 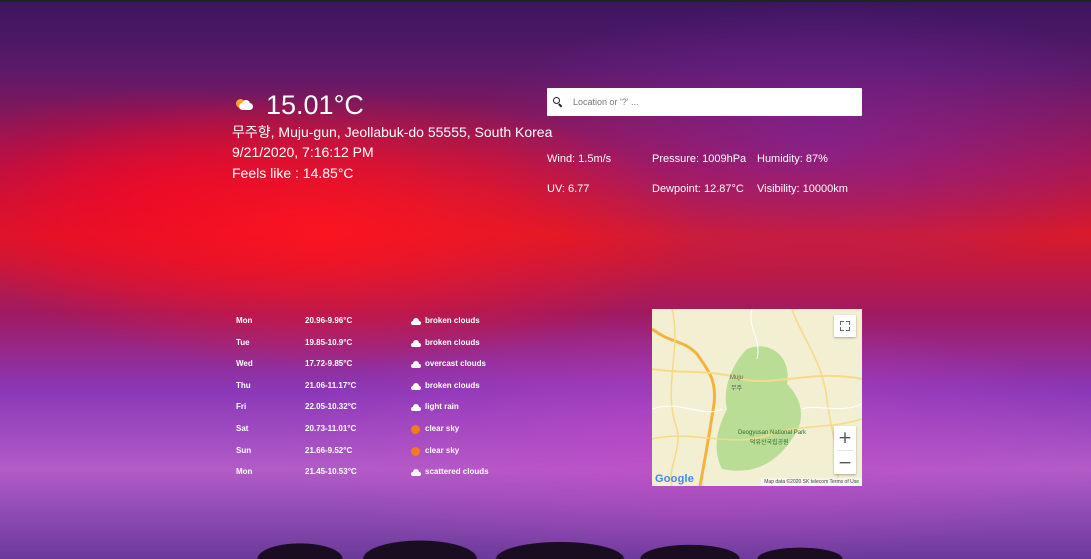 What do you see at coordinates (242, 428) in the screenshot?
I see `forecast-day: Sat` at bounding box center [242, 428].